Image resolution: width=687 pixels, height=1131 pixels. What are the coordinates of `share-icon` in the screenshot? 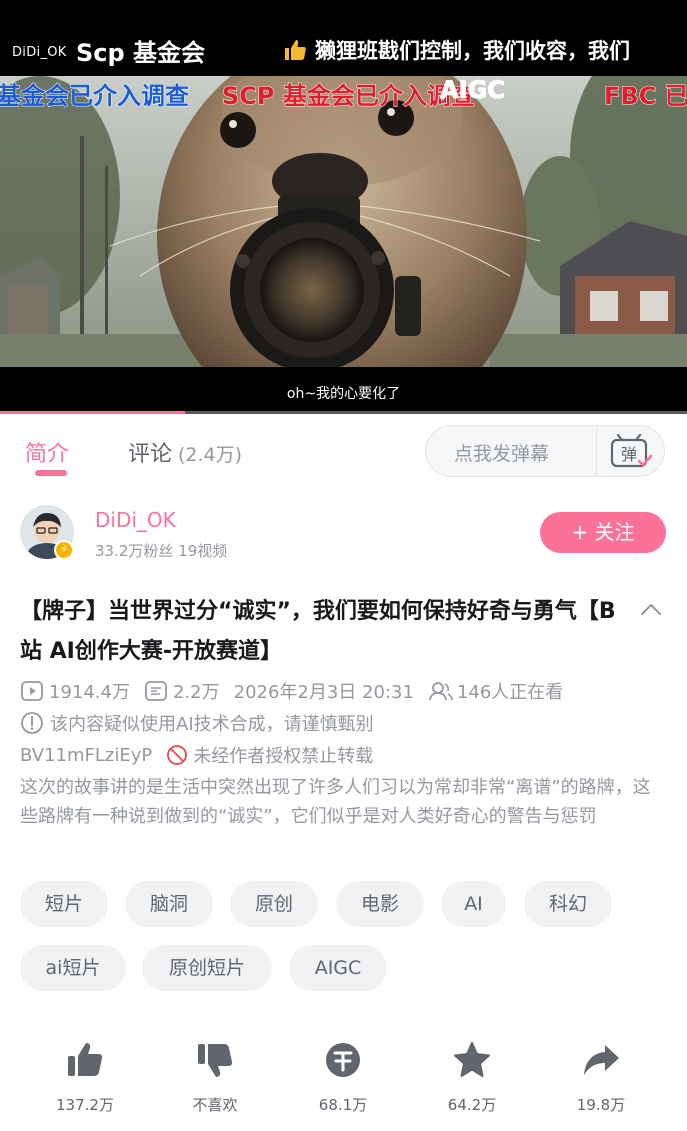 It's located at (601, 1060).